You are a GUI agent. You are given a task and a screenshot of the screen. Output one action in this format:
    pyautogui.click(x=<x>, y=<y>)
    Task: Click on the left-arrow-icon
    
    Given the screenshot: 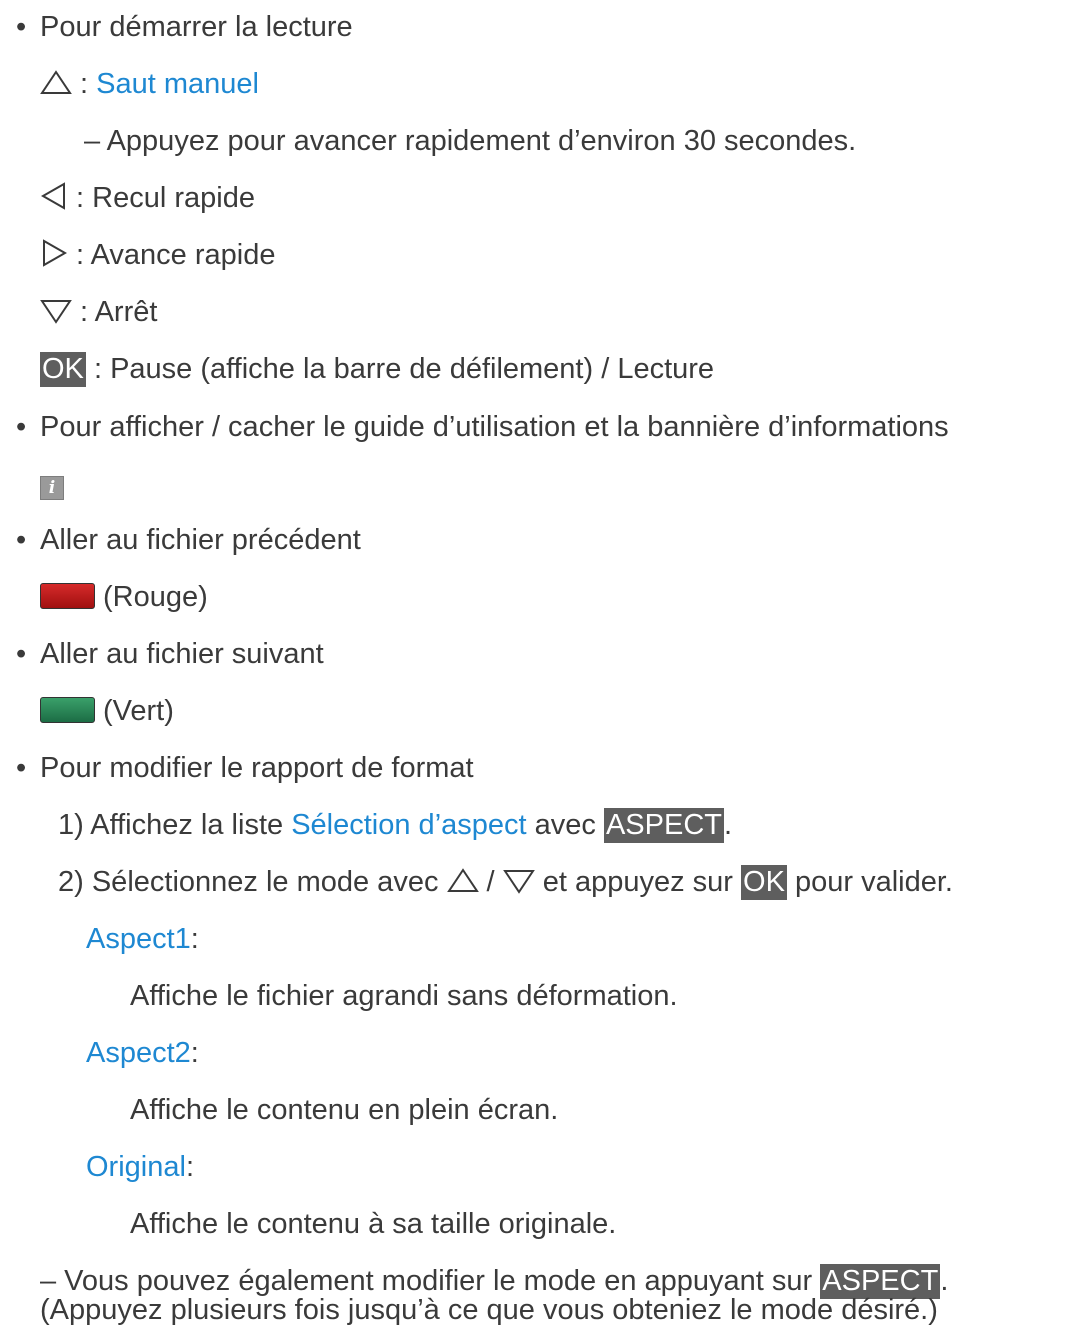 What is the action you would take?
    pyautogui.click(x=52, y=196)
    